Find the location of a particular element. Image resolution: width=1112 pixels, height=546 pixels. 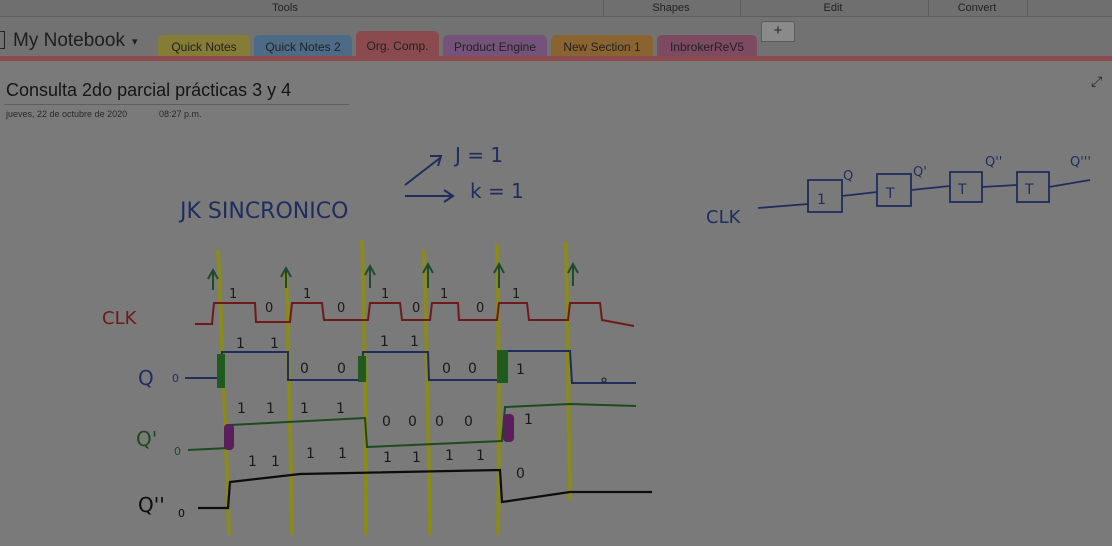

k-arrow is located at coordinates (430, 196).